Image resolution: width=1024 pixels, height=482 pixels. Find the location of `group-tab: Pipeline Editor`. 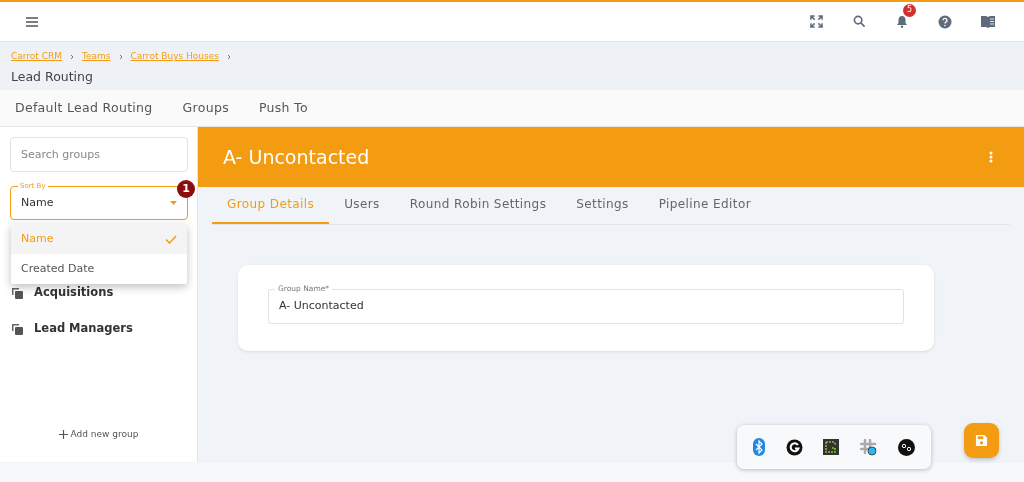

group-tab: Pipeline Editor is located at coordinates (704, 205).